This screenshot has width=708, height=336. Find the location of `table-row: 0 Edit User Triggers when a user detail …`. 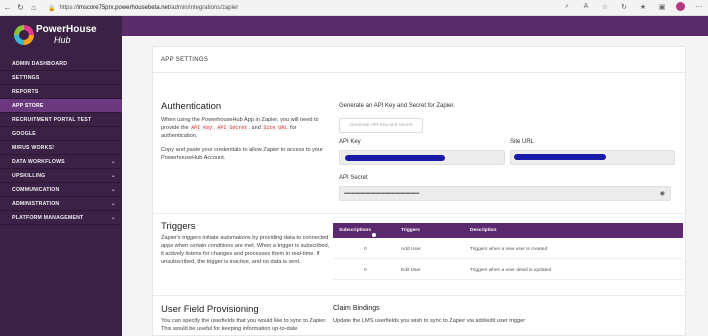

table-row: 0 Edit User Triggers when a user detail … is located at coordinates (508, 270).